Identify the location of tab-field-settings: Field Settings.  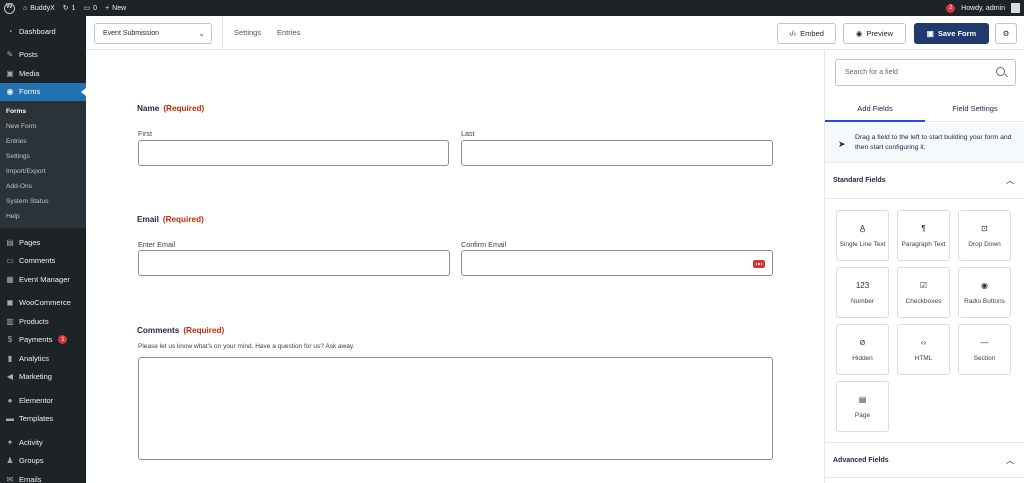
(974, 108).